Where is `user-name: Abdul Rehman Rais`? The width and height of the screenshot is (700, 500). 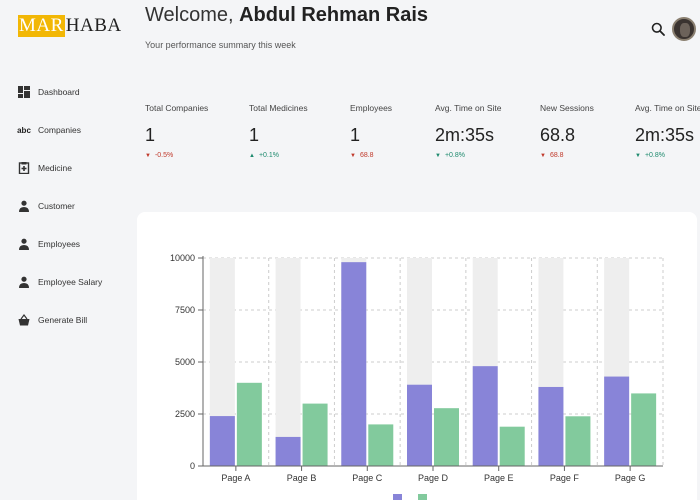
user-name: Abdul Rehman Rais is located at coordinates (334, 15).